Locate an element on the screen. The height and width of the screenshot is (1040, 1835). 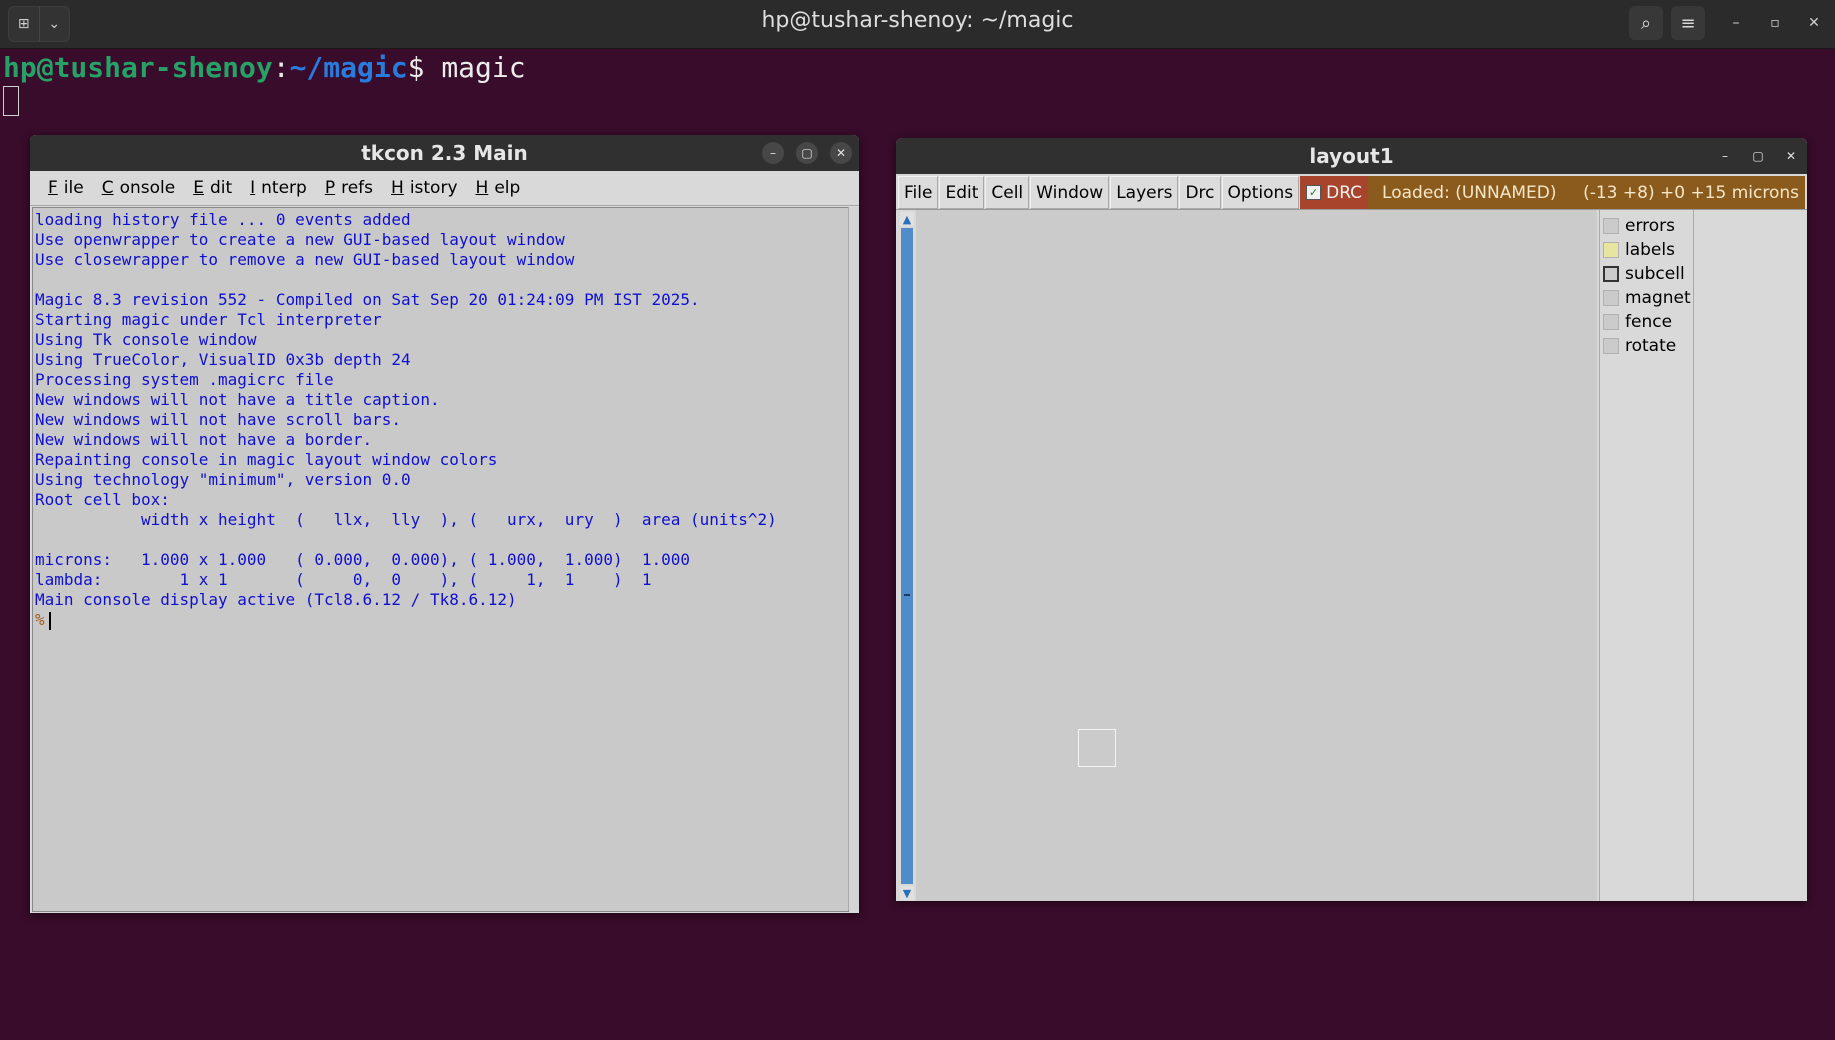
menu-prefs: Prefs is located at coordinates (346, 188).